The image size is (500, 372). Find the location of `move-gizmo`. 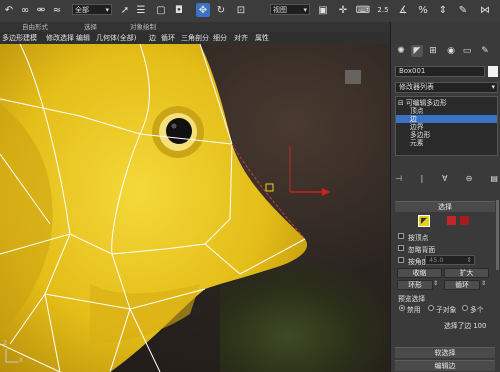

move-gizmo is located at coordinates (297, 171).